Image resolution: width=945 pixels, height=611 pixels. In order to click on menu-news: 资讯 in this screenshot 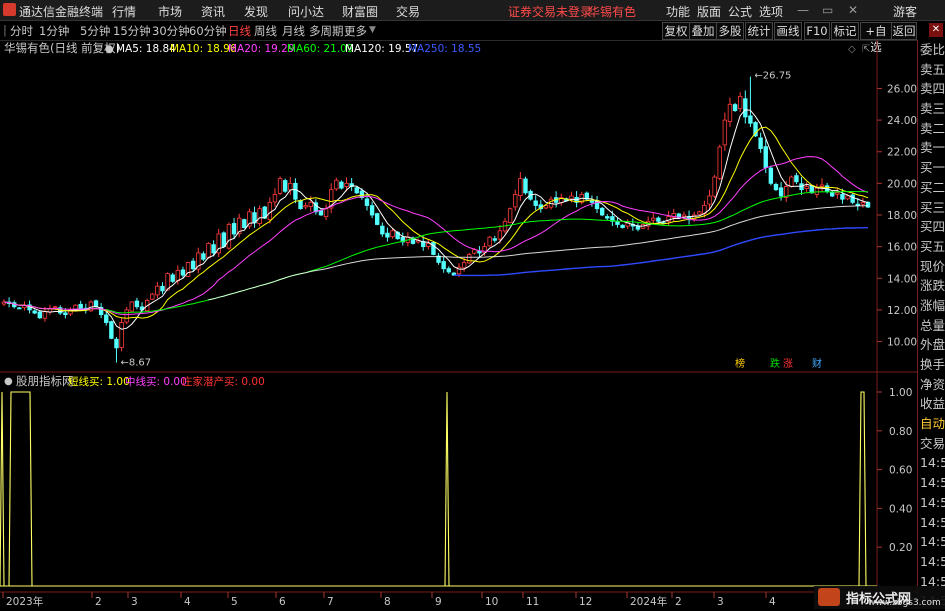, I will do `click(213, 11)`.